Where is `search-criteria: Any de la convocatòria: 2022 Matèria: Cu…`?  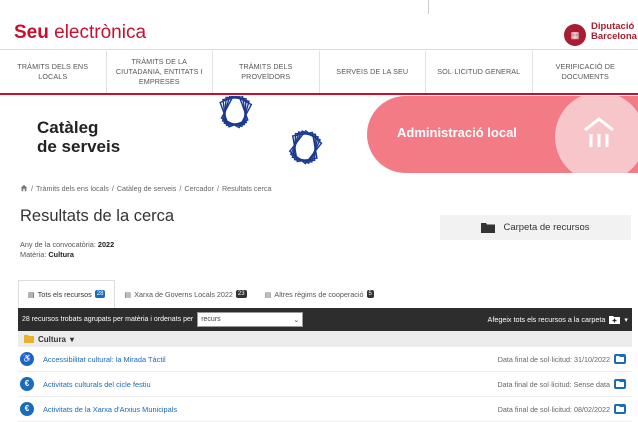
search-criteria: Any de la convocatòria: 2022 Matèria: Cu… is located at coordinates (67, 250).